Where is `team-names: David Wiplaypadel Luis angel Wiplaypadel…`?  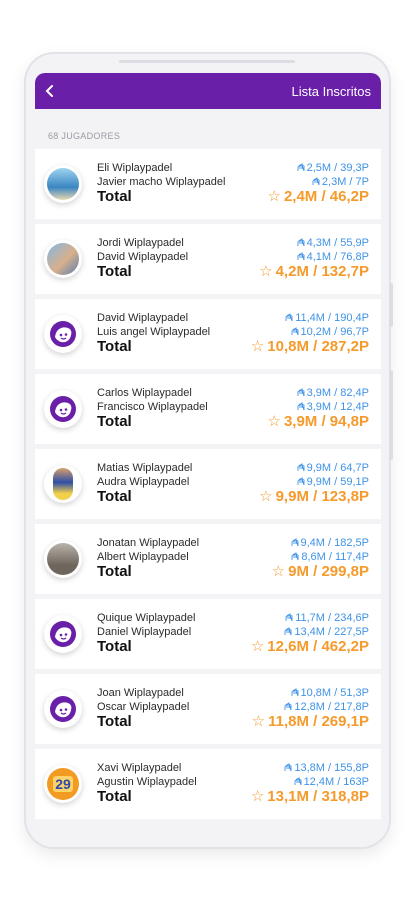 team-names: David Wiplaypadel Luis angel Wiplaypadel… is located at coordinates (153, 332).